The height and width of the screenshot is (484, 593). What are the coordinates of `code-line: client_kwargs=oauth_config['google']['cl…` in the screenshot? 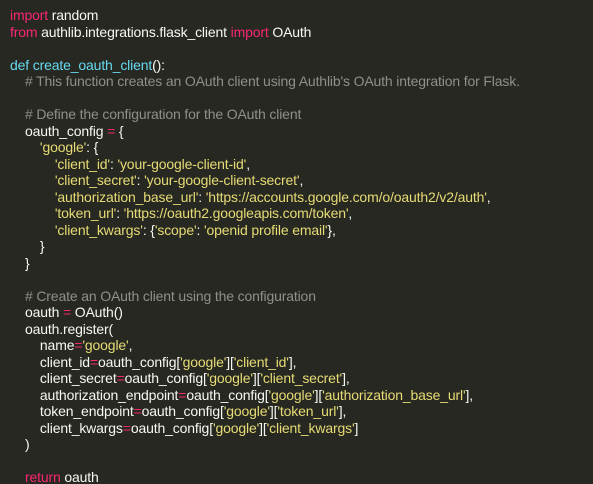 It's located at (301, 428).